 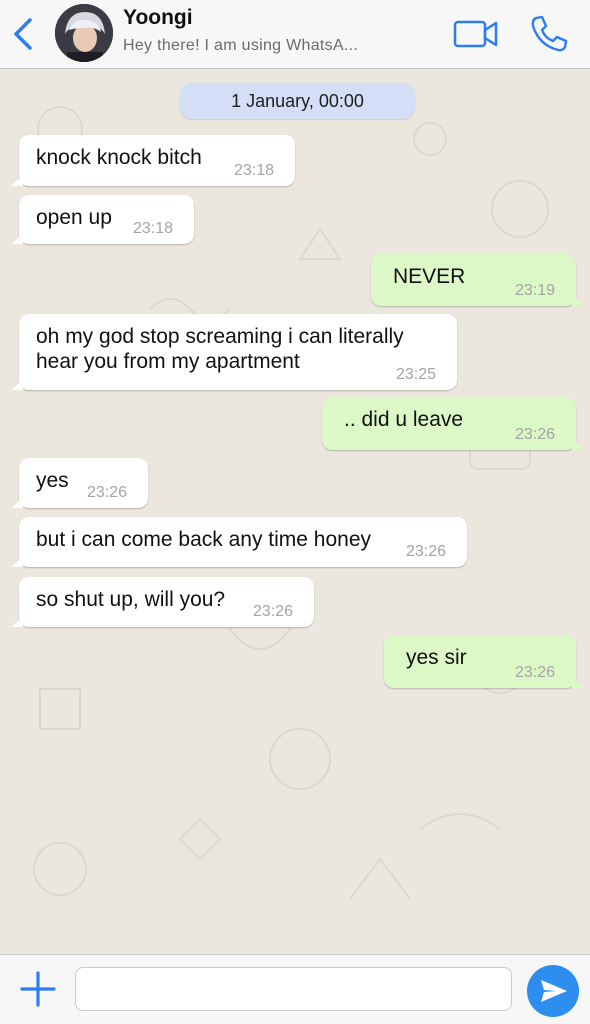 I want to click on message-text-line-1: oh my god stop screaming i can literally, so click(x=220, y=336).